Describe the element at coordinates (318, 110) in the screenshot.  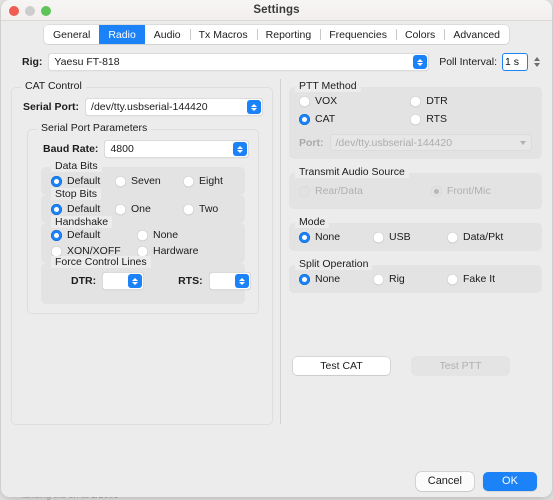
I see `ptt-column-1: VOX CAT` at that location.